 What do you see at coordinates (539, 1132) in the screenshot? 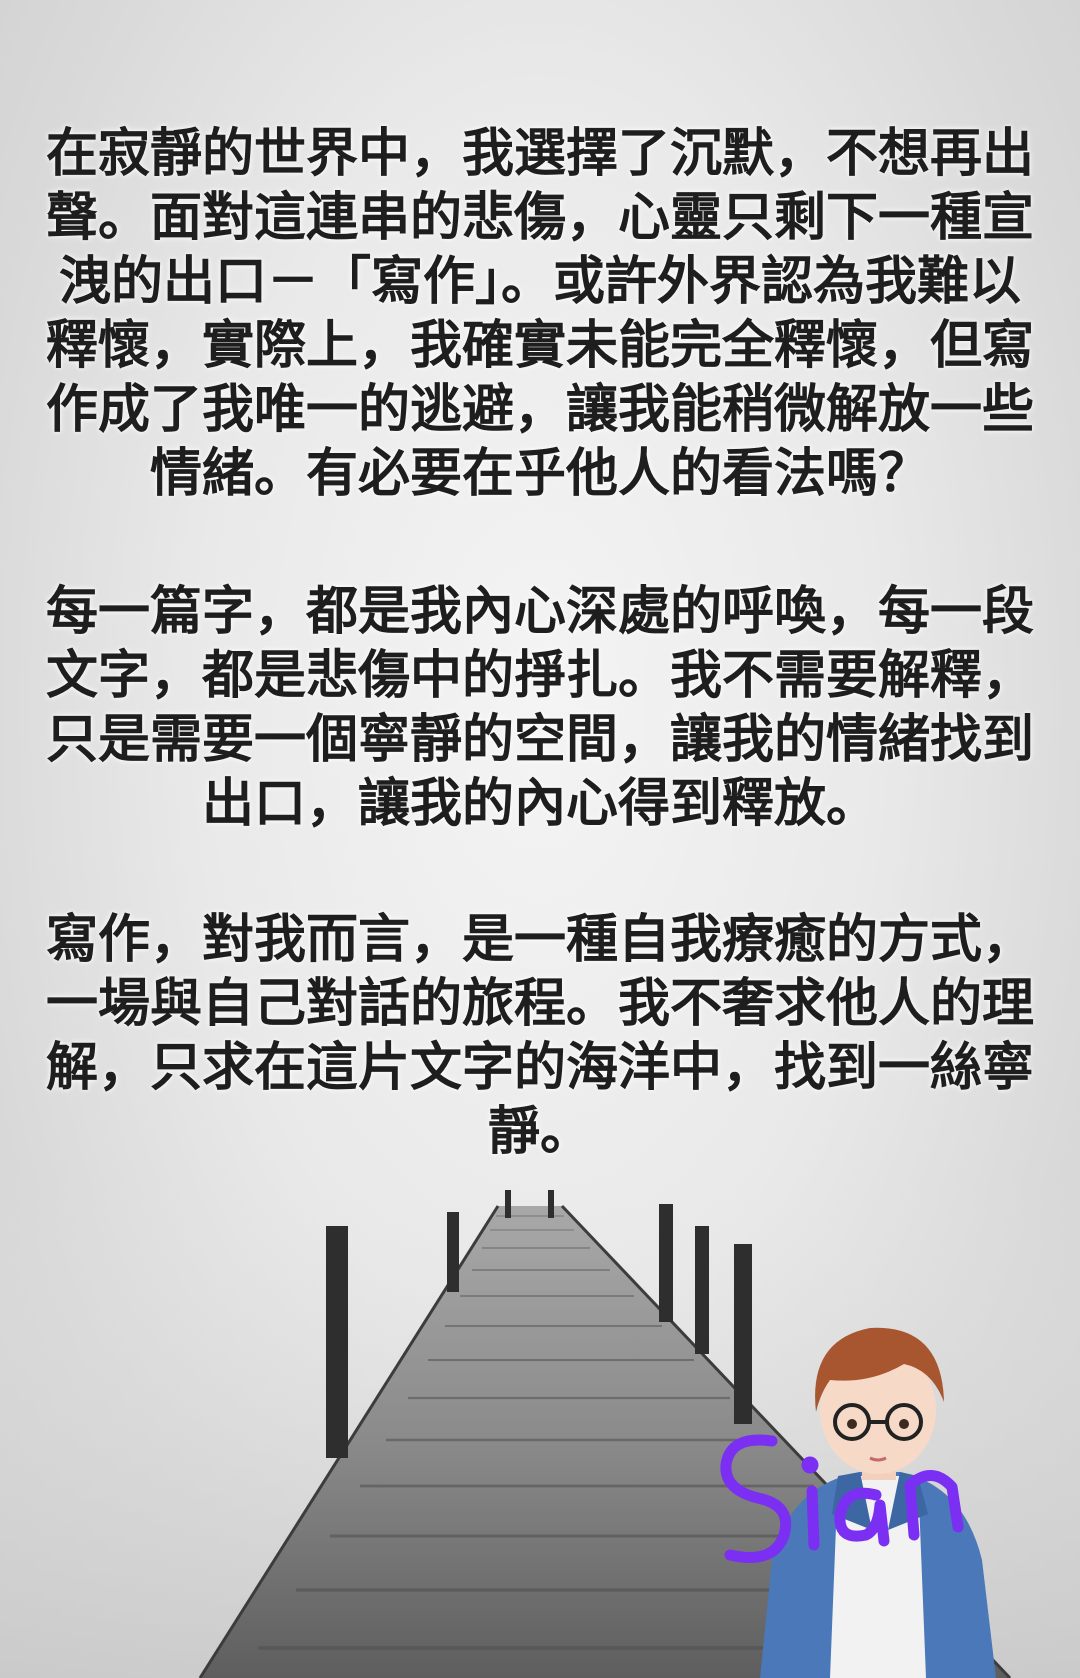
I see `poem-line: 靜。` at bounding box center [539, 1132].